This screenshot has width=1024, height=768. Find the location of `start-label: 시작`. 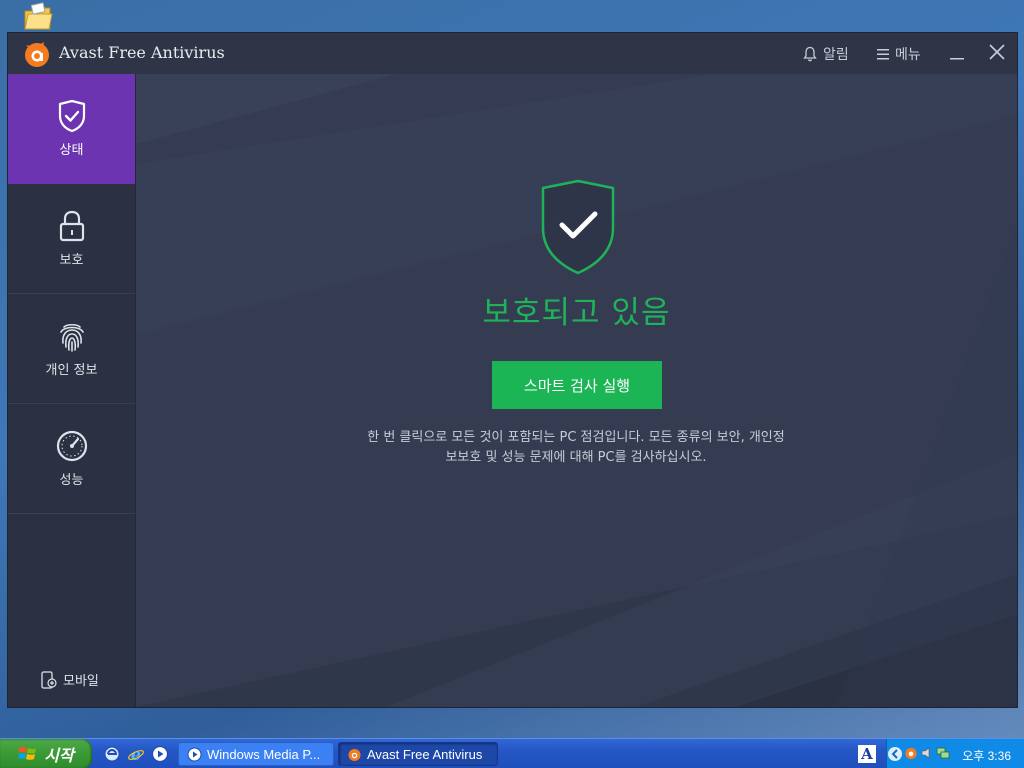

start-label: 시작 is located at coordinates (59, 755).